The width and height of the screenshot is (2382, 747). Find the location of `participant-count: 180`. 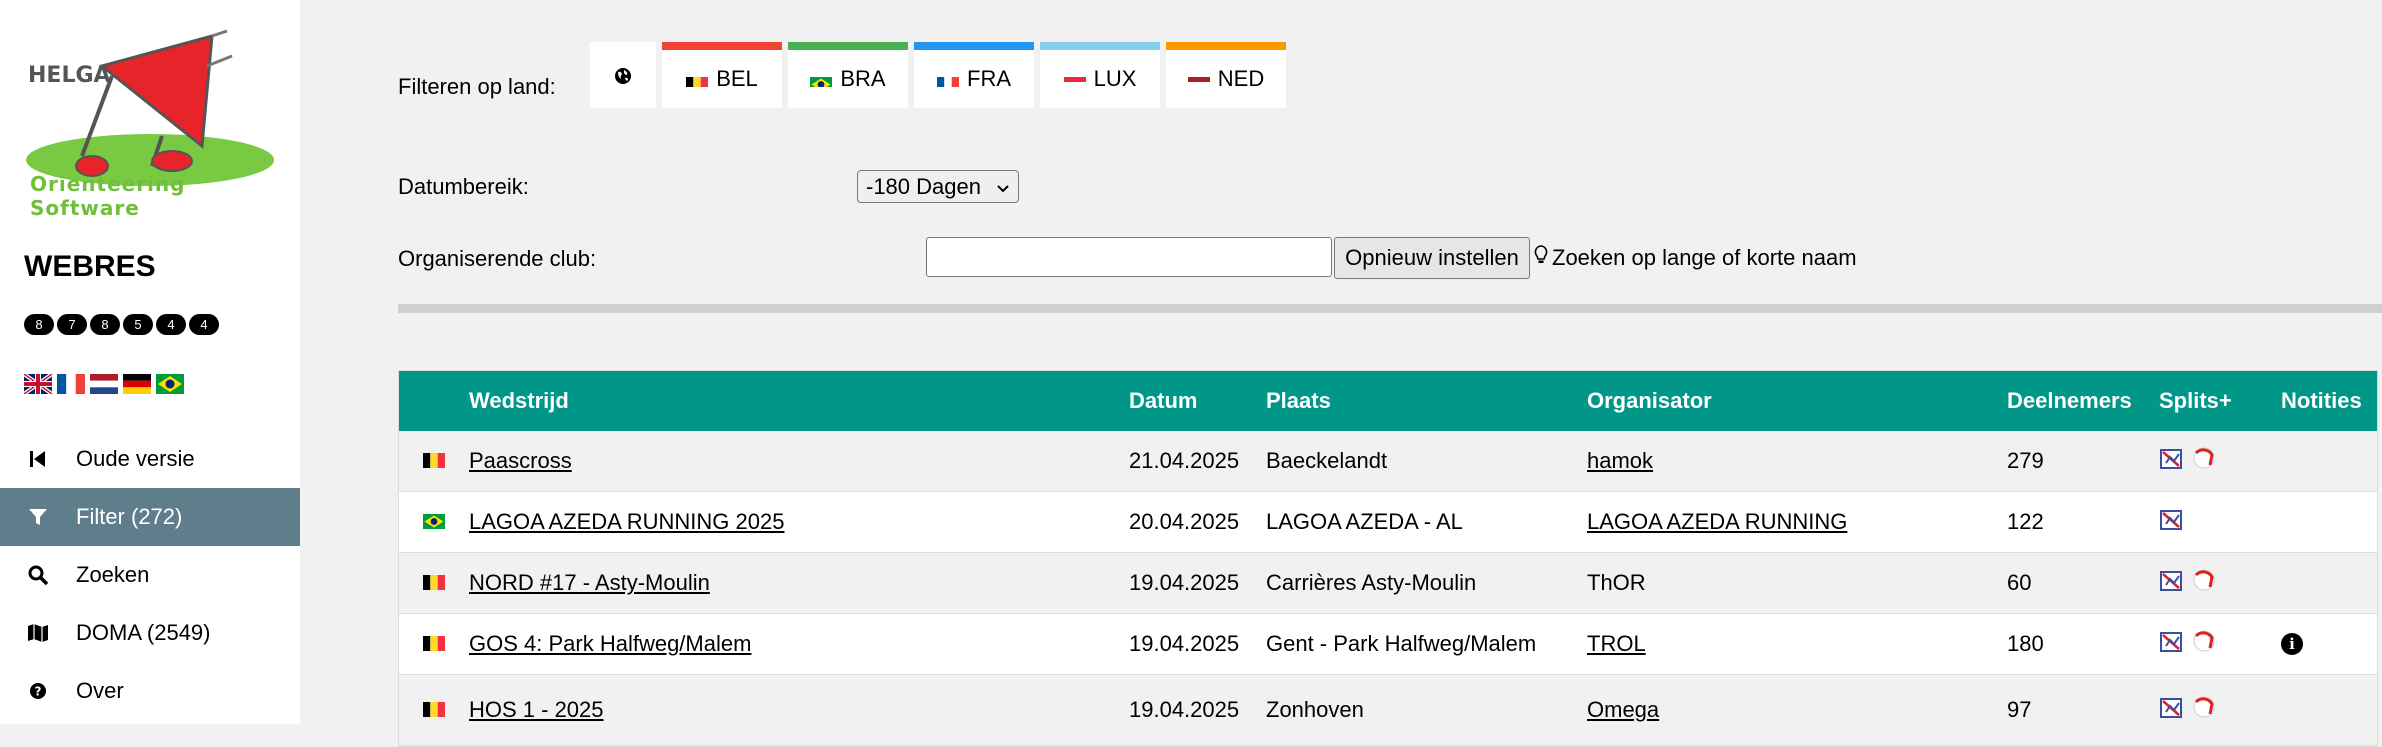

participant-count: 180 is located at coordinates (2025, 643).